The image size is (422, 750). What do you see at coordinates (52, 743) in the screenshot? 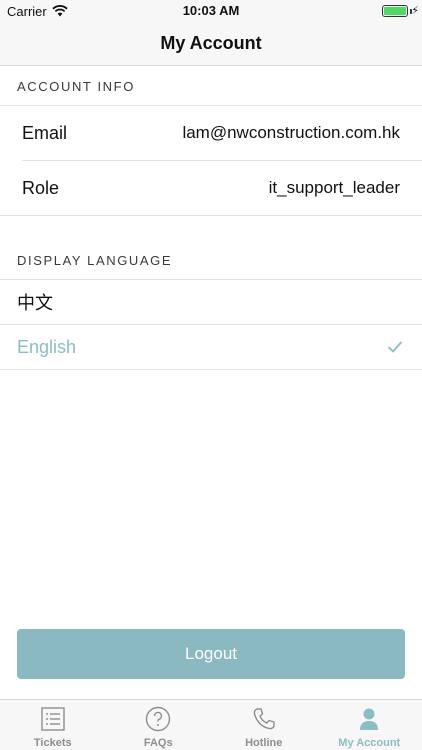
I see `tab-label: Tickets` at bounding box center [52, 743].